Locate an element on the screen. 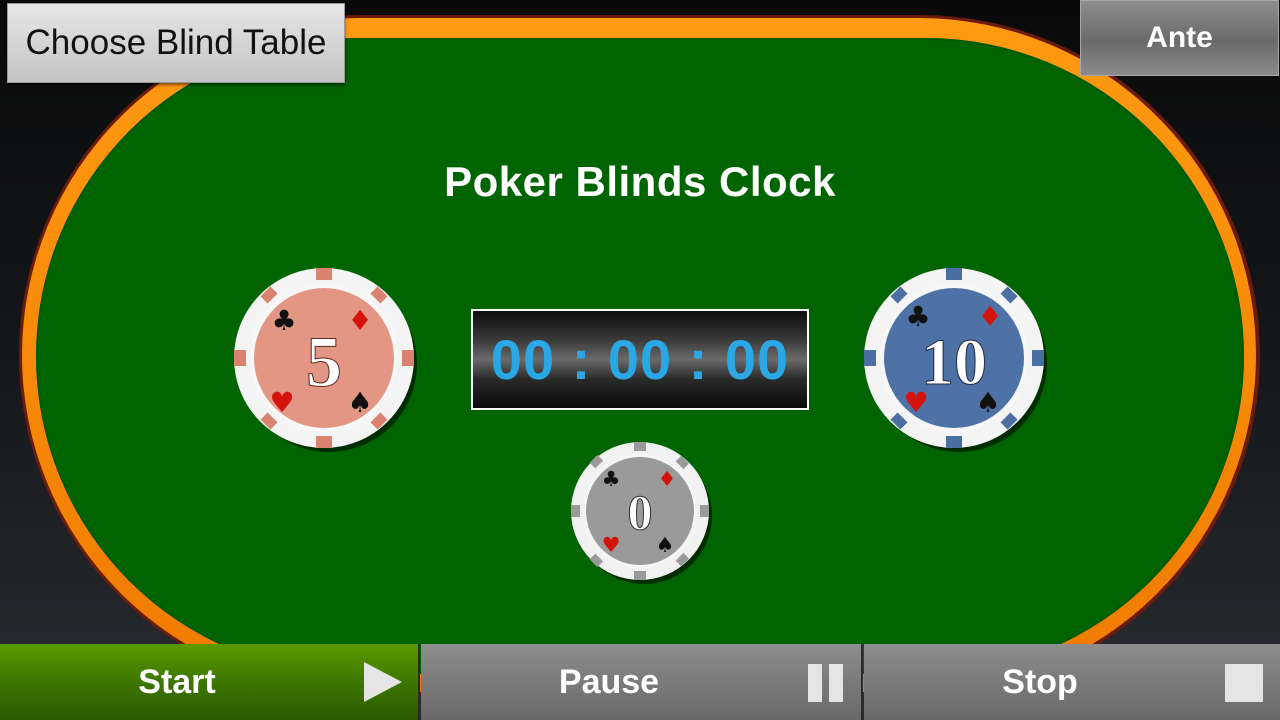 This screenshot has width=1280, height=720. page-title: Poker Blinds Clock is located at coordinates (640, 181).